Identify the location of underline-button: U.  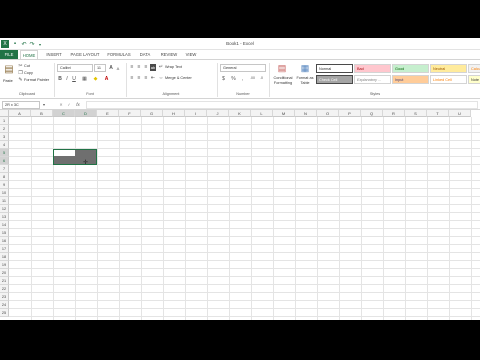
(74, 79).